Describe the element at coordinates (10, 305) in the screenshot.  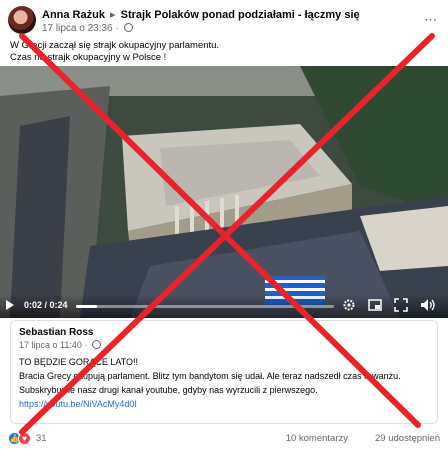
I see `play-icon` at that location.